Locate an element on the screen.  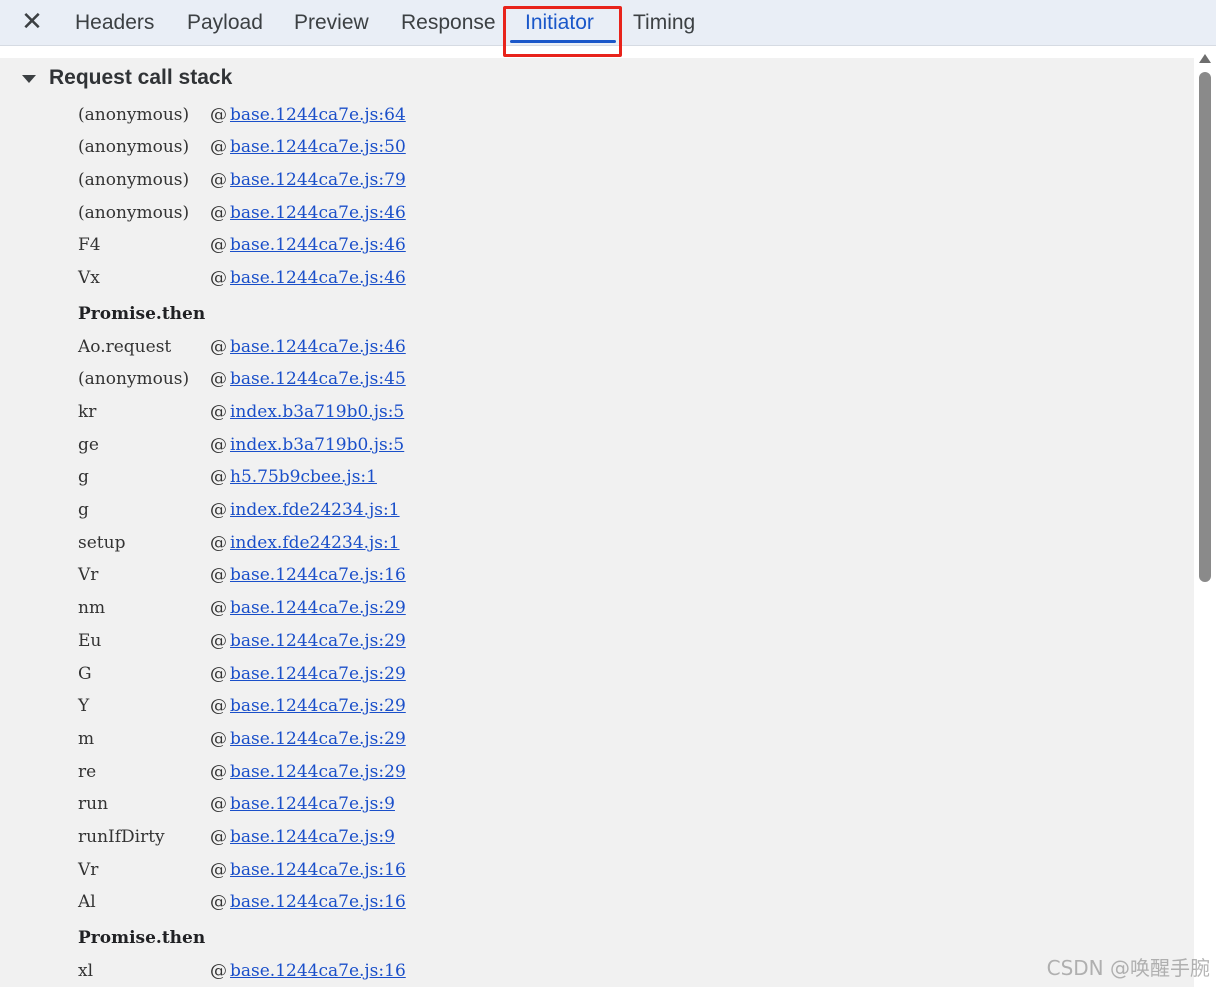
stack-frame-row: (anonymous) @ base.1244ca7e.js:64 is located at coordinates (242, 115).